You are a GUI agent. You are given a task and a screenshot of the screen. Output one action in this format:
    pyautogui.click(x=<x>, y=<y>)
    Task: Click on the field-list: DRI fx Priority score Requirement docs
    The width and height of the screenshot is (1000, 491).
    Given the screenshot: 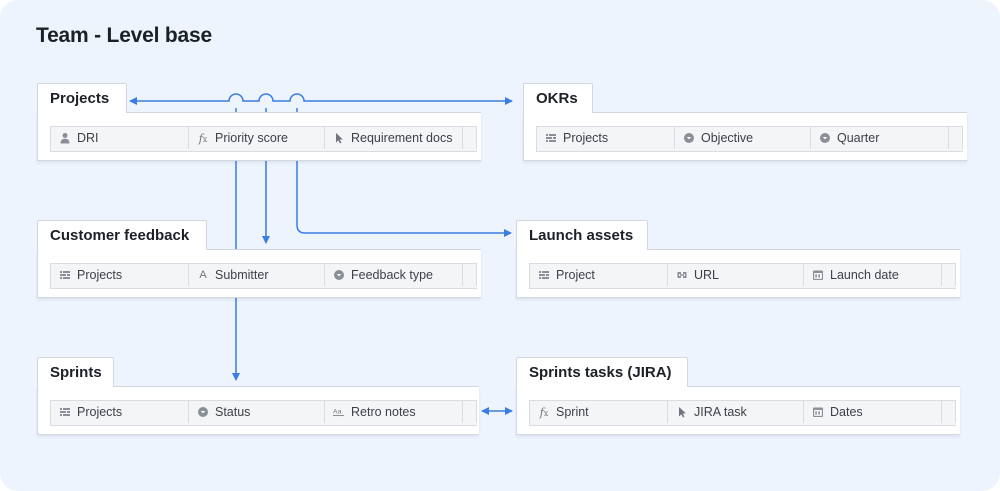 What is the action you would take?
    pyautogui.click(x=263, y=139)
    